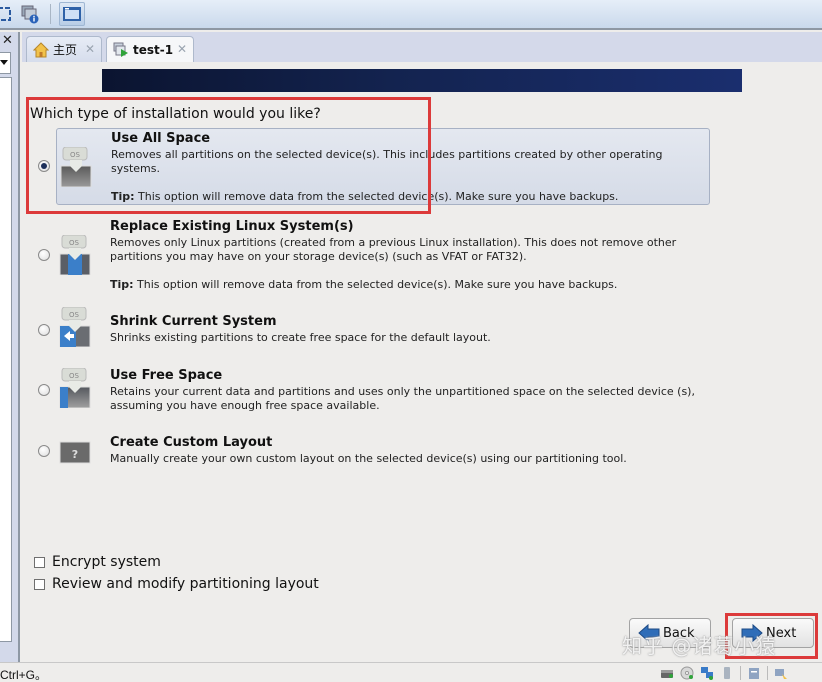  What do you see at coordinates (699, 646) in the screenshot?
I see `watermark: 知乎 @诸葛小猿` at bounding box center [699, 646].